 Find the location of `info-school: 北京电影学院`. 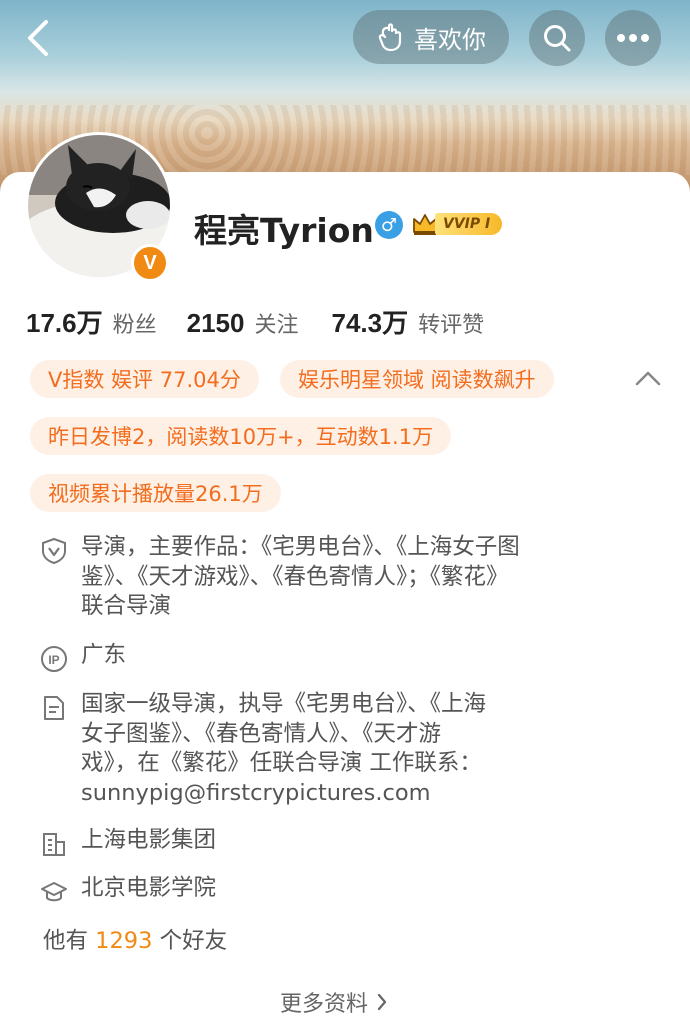

info-school: 北京电影学院 is located at coordinates (128, 890).